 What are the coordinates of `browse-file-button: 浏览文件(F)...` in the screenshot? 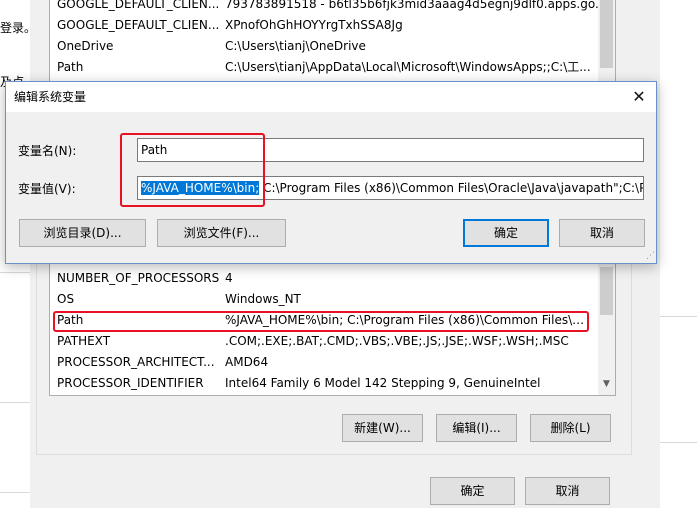 It's located at (221, 233).